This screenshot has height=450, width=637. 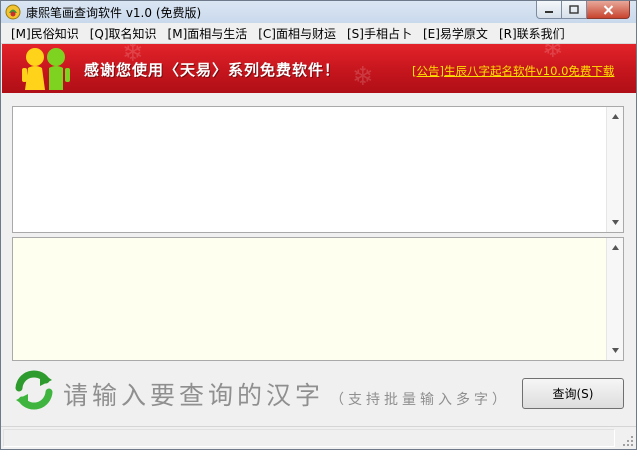 I want to click on detail-scrollbar, so click(x=614, y=299).